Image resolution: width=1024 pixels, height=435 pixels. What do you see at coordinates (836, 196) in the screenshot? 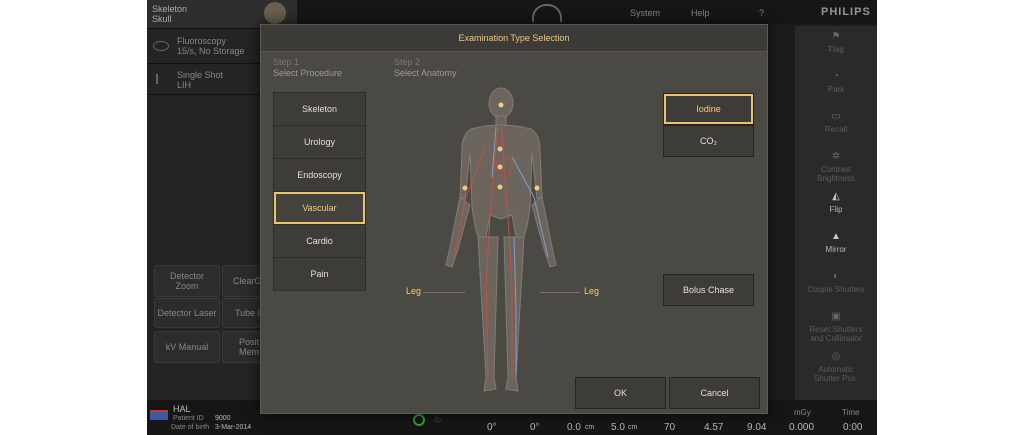
I see `flip-icon: ◭` at bounding box center [836, 196].